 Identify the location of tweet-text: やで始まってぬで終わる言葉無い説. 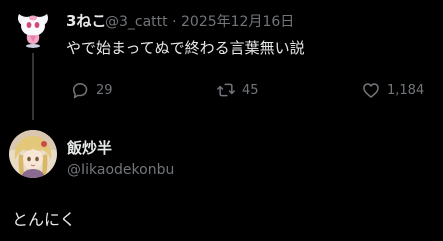
(185, 48).